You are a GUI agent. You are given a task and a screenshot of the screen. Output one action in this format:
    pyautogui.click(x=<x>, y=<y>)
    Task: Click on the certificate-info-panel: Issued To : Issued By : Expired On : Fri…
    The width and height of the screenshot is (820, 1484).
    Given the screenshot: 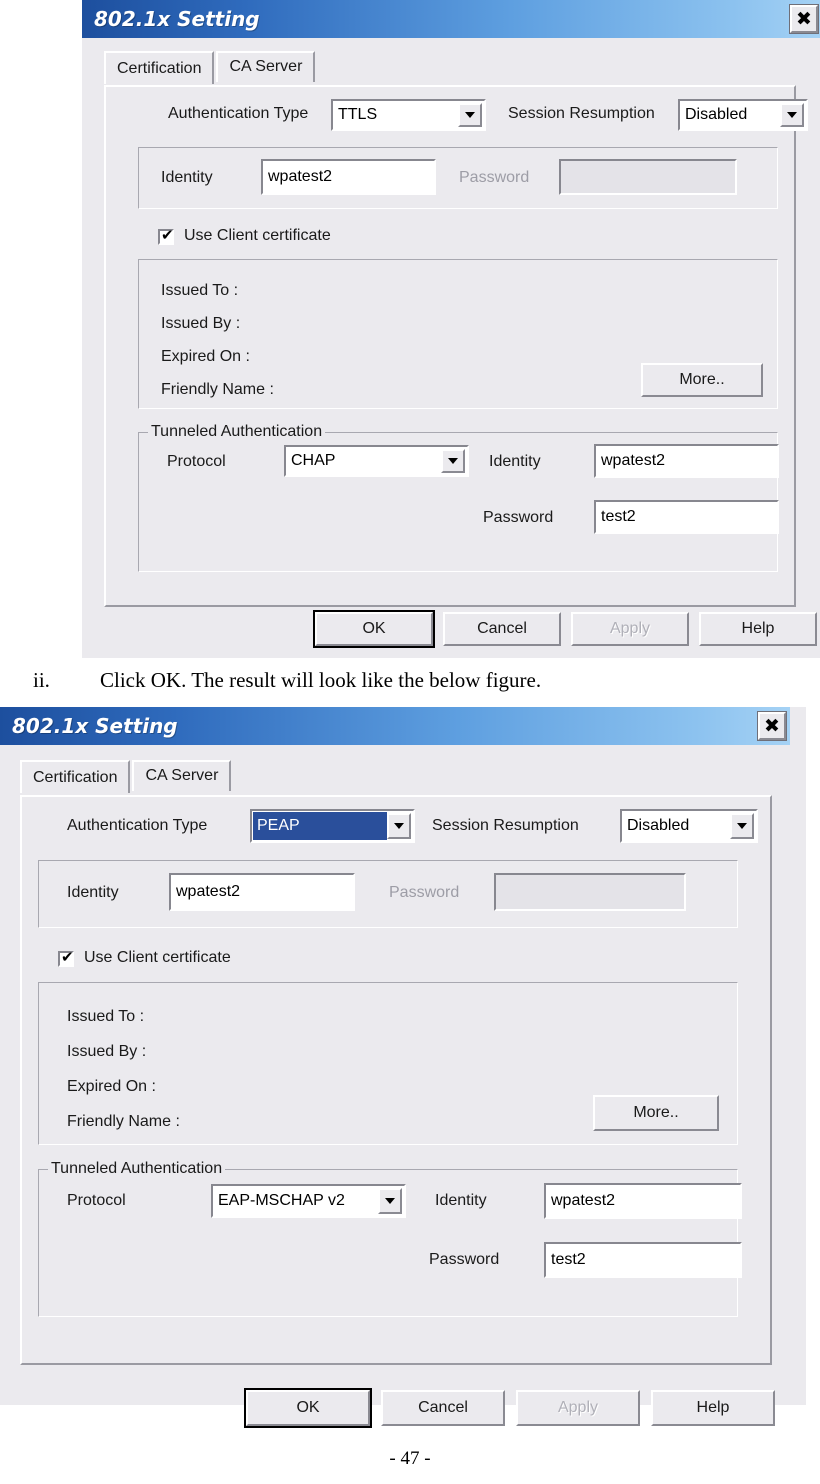 What is the action you would take?
    pyautogui.click(x=458, y=334)
    